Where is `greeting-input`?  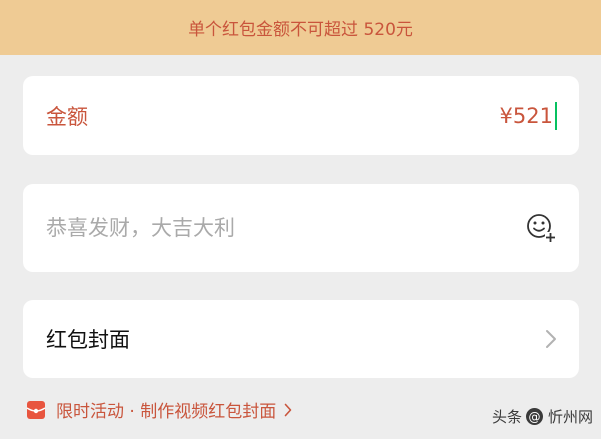 greeting-input is located at coordinates (280, 228).